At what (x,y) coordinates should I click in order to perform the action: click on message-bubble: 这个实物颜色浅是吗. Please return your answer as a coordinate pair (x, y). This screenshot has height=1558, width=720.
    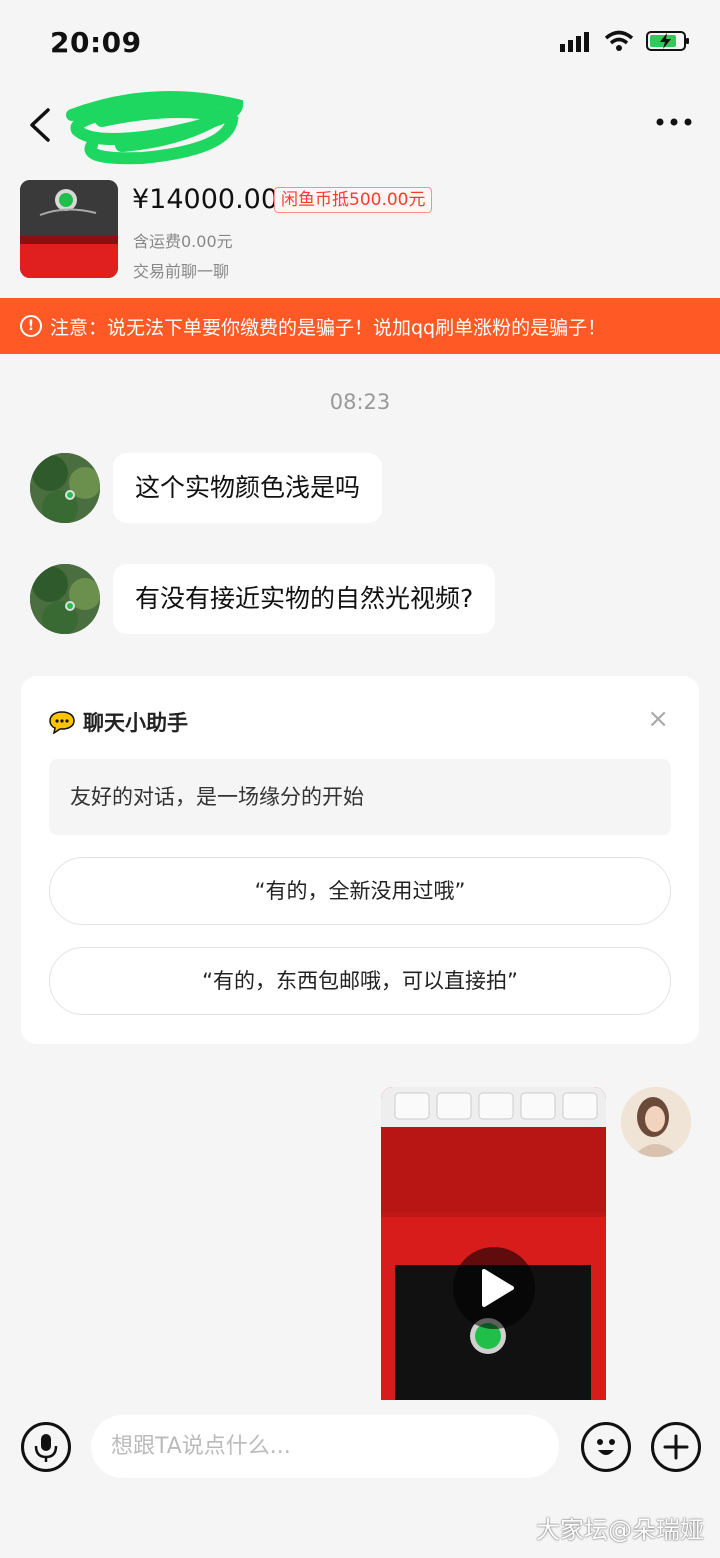
    Looking at the image, I should click on (248, 488).